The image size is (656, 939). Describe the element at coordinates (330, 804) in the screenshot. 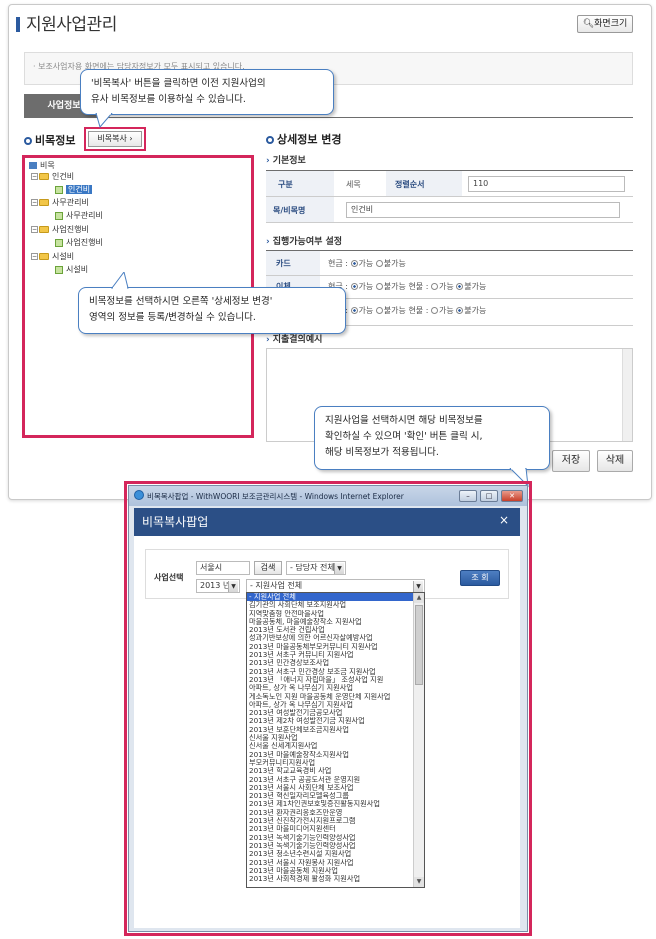

I see `dropdown-option: 2013년 제1차인권보호및증진활동지원사업` at that location.